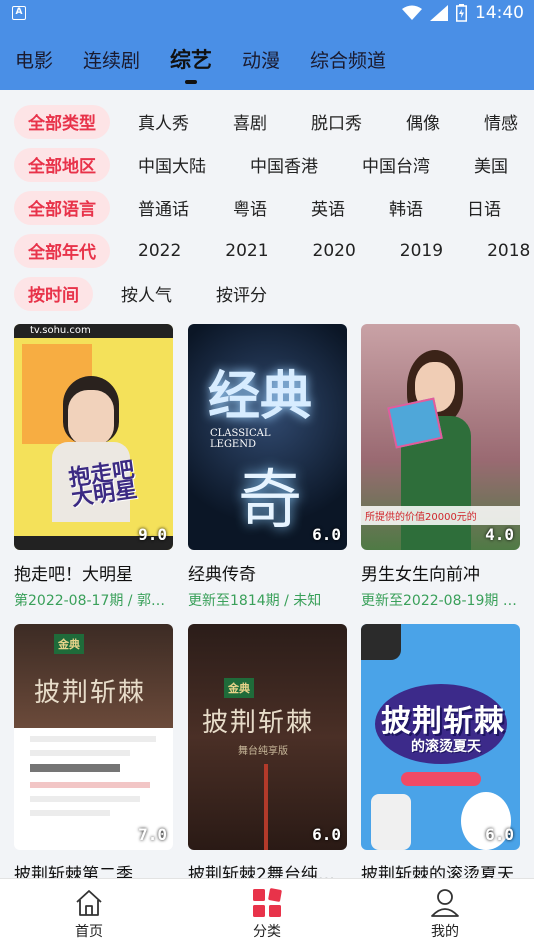 Image resolution: width=534 pixels, height=950 pixels. Describe the element at coordinates (159, 251) in the screenshot. I see `filter-option: 2022` at that location.